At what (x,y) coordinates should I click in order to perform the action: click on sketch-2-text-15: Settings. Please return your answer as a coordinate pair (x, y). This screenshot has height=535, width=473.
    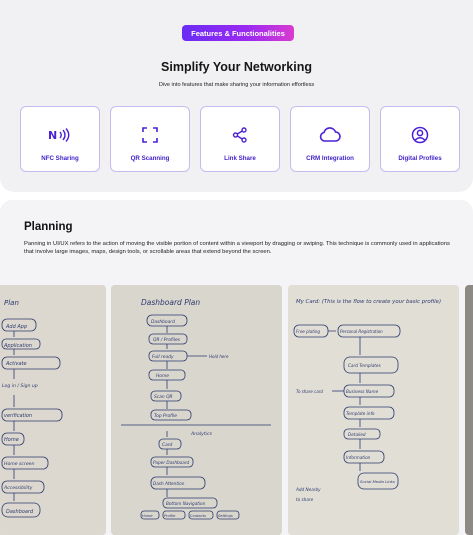
    Looking at the image, I should click on (225, 516).